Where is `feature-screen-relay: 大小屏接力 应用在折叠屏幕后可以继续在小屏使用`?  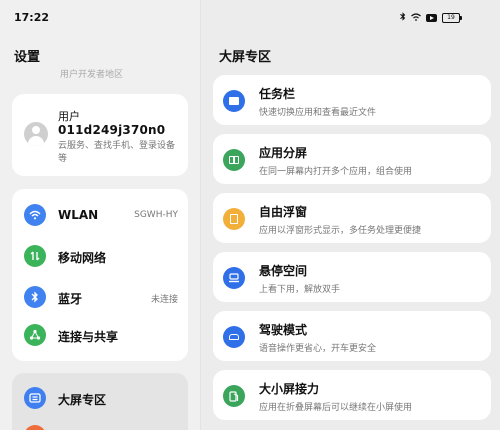 feature-screen-relay: 大小屏接力 应用在折叠屏幕后可以继续在小屏使用 is located at coordinates (352, 395).